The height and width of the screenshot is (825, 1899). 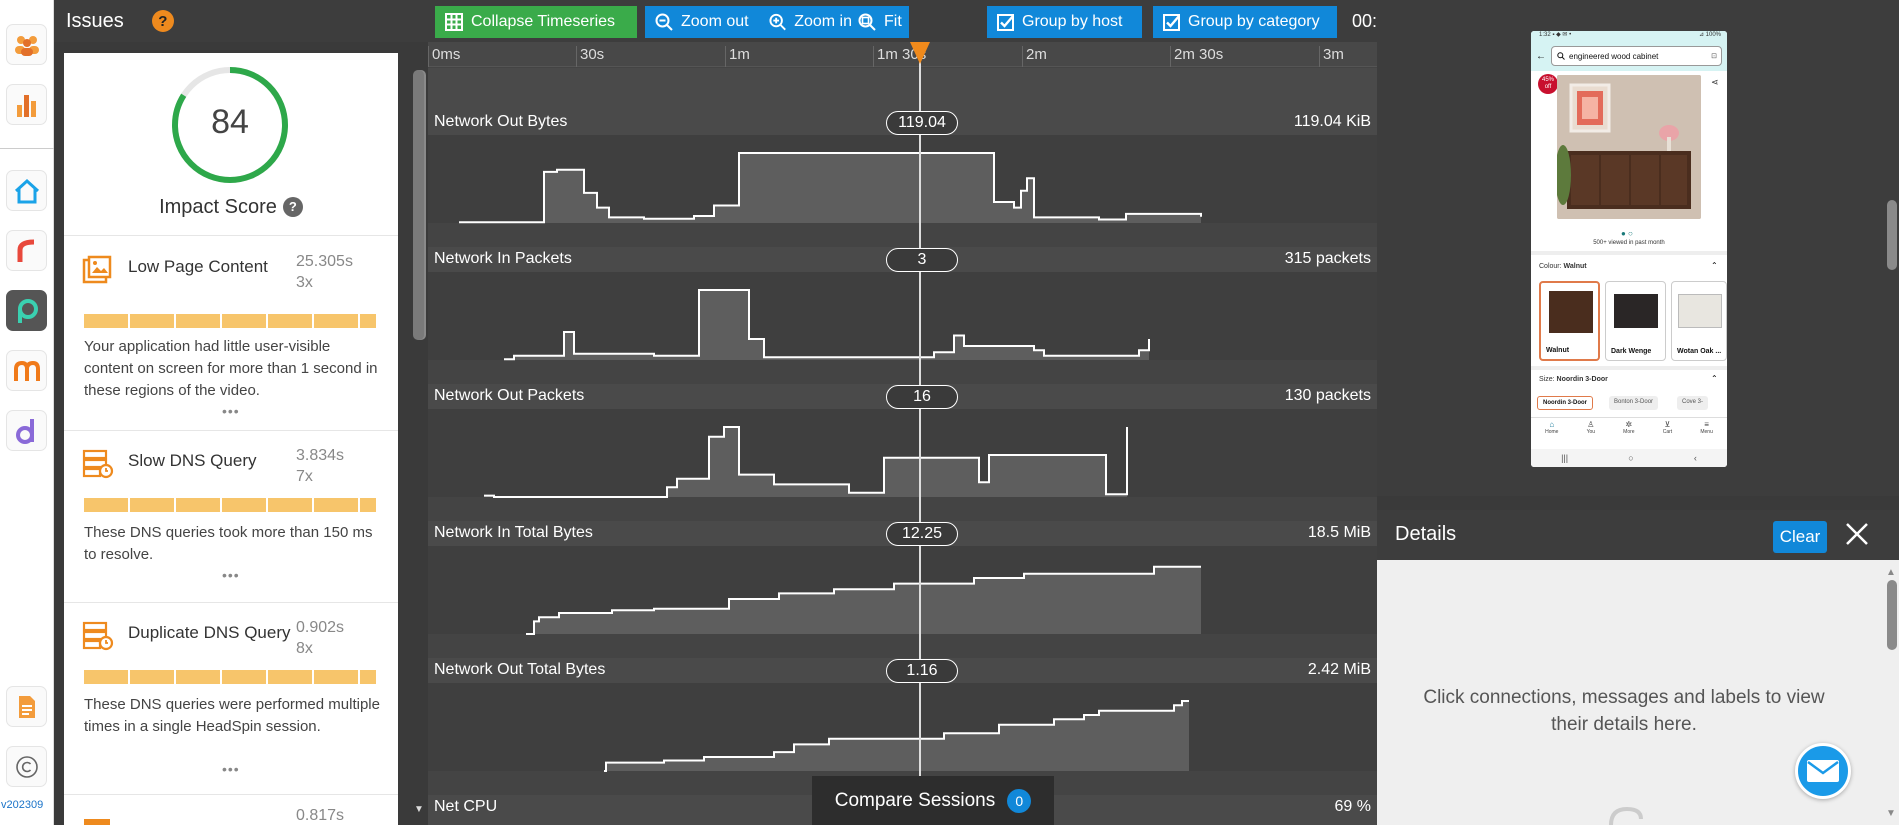 What do you see at coordinates (1019, 800) in the screenshot?
I see `compare-count-badge: 0` at bounding box center [1019, 800].